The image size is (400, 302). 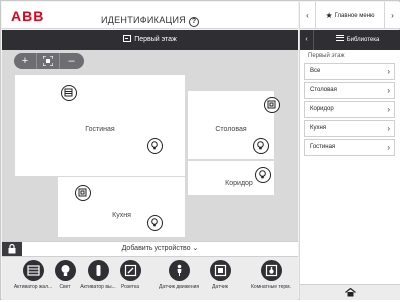 What do you see at coordinates (130, 287) in the screenshot?
I see `palette-label: Розетка` at bounding box center [130, 287].